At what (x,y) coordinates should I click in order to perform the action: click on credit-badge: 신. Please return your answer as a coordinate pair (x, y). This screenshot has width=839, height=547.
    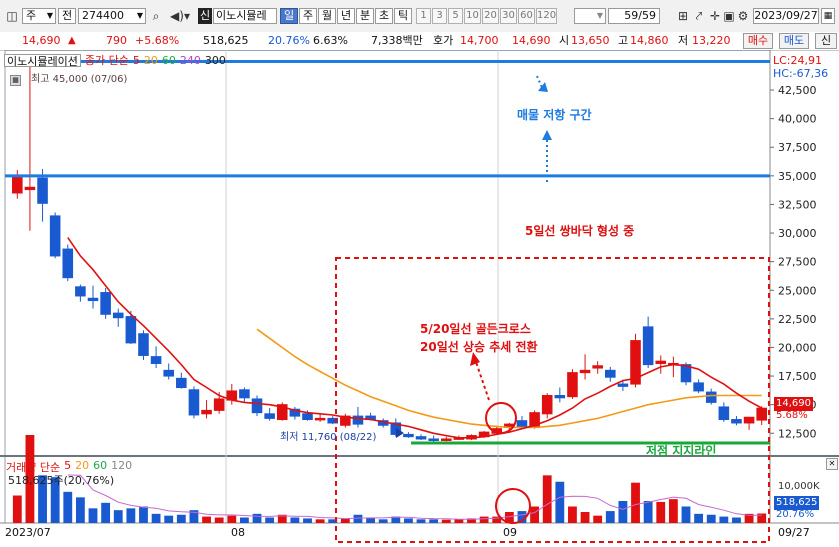
    Looking at the image, I should click on (205, 16).